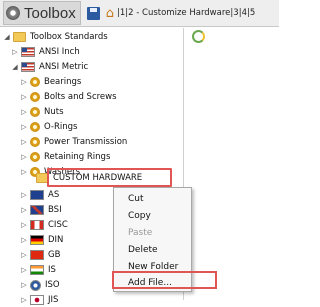  Describe the element at coordinates (152, 233) in the screenshot. I see `menu-item-paste: Paste` at that location.